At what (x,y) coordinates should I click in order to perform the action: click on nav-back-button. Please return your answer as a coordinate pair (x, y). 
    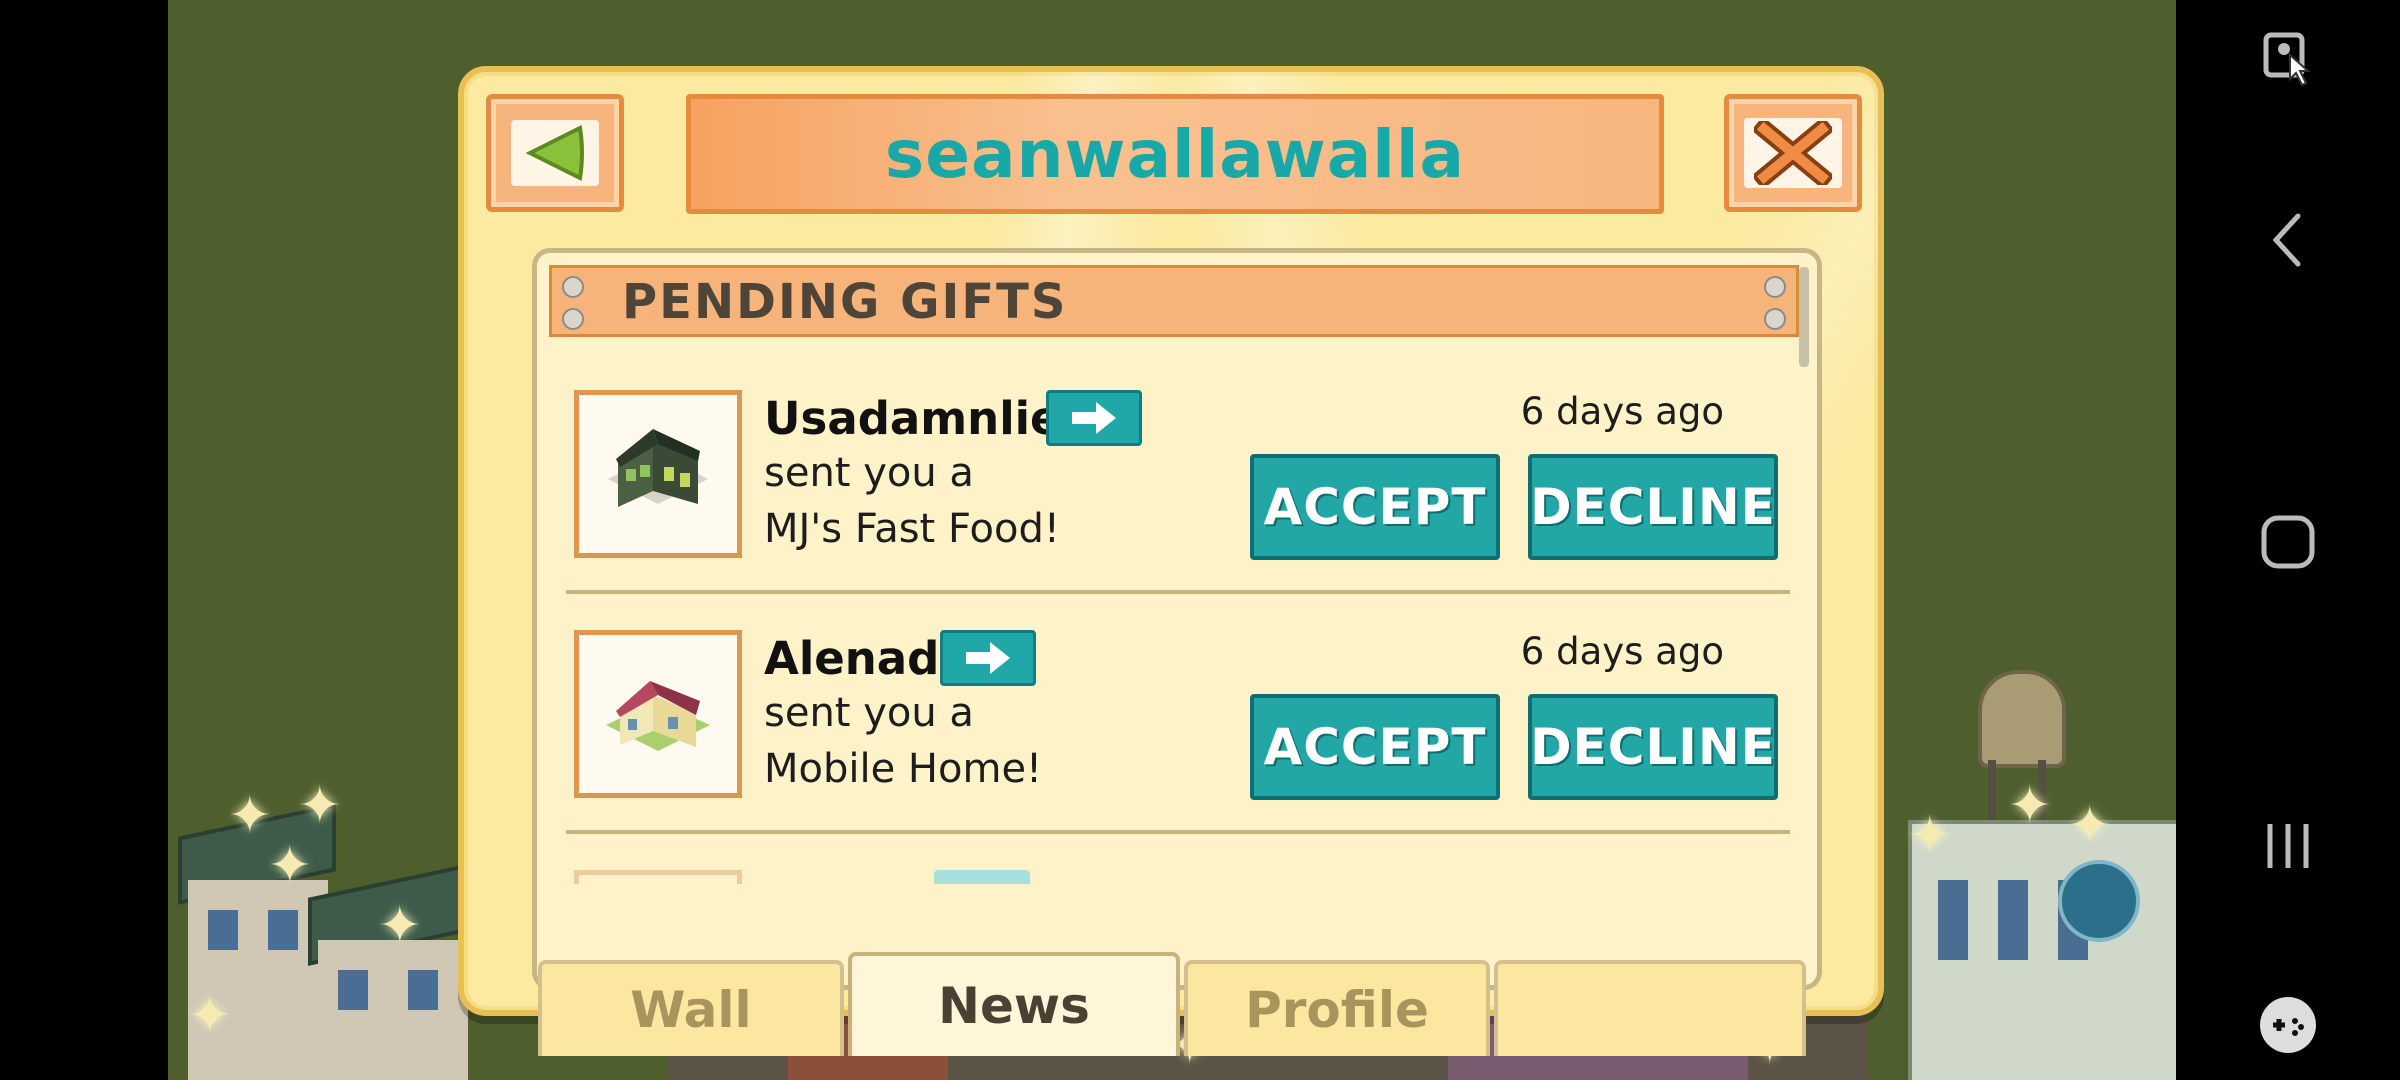
    Looking at the image, I should click on (2288, 240).